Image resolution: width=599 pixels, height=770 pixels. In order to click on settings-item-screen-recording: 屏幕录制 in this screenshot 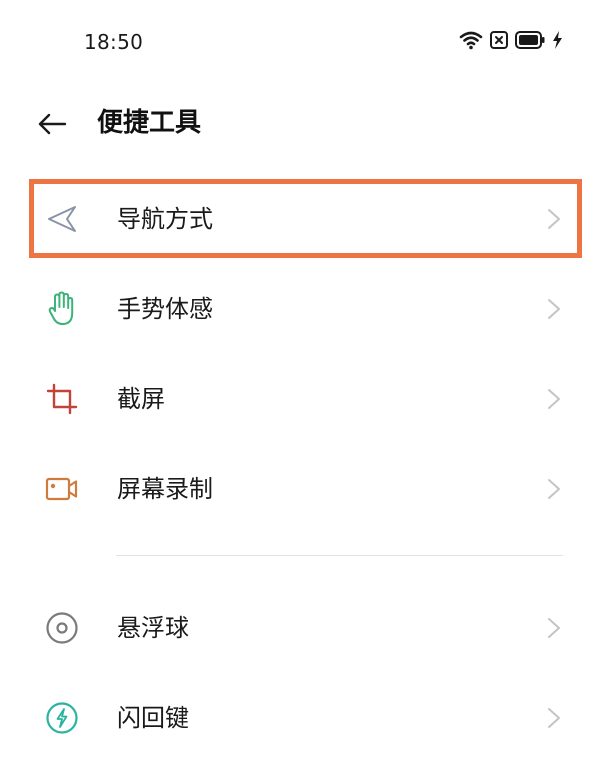, I will do `click(299, 489)`.